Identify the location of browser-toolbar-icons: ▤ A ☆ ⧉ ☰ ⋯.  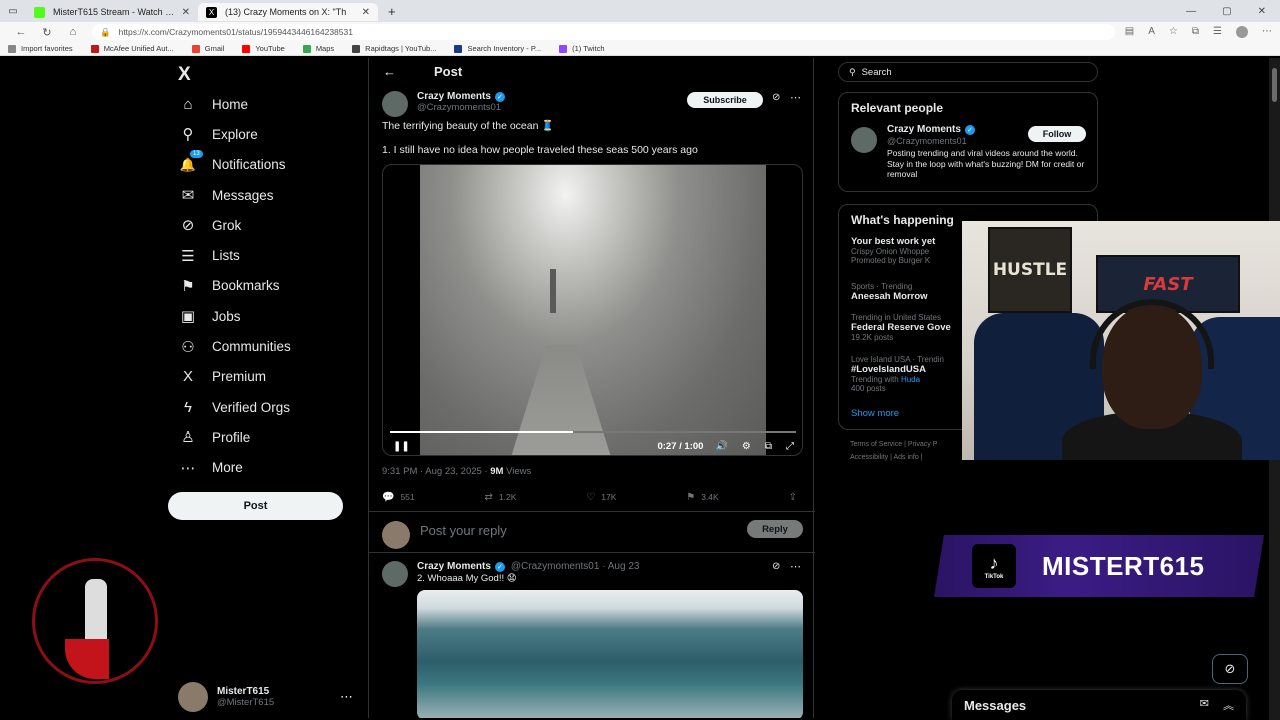
(1198, 32).